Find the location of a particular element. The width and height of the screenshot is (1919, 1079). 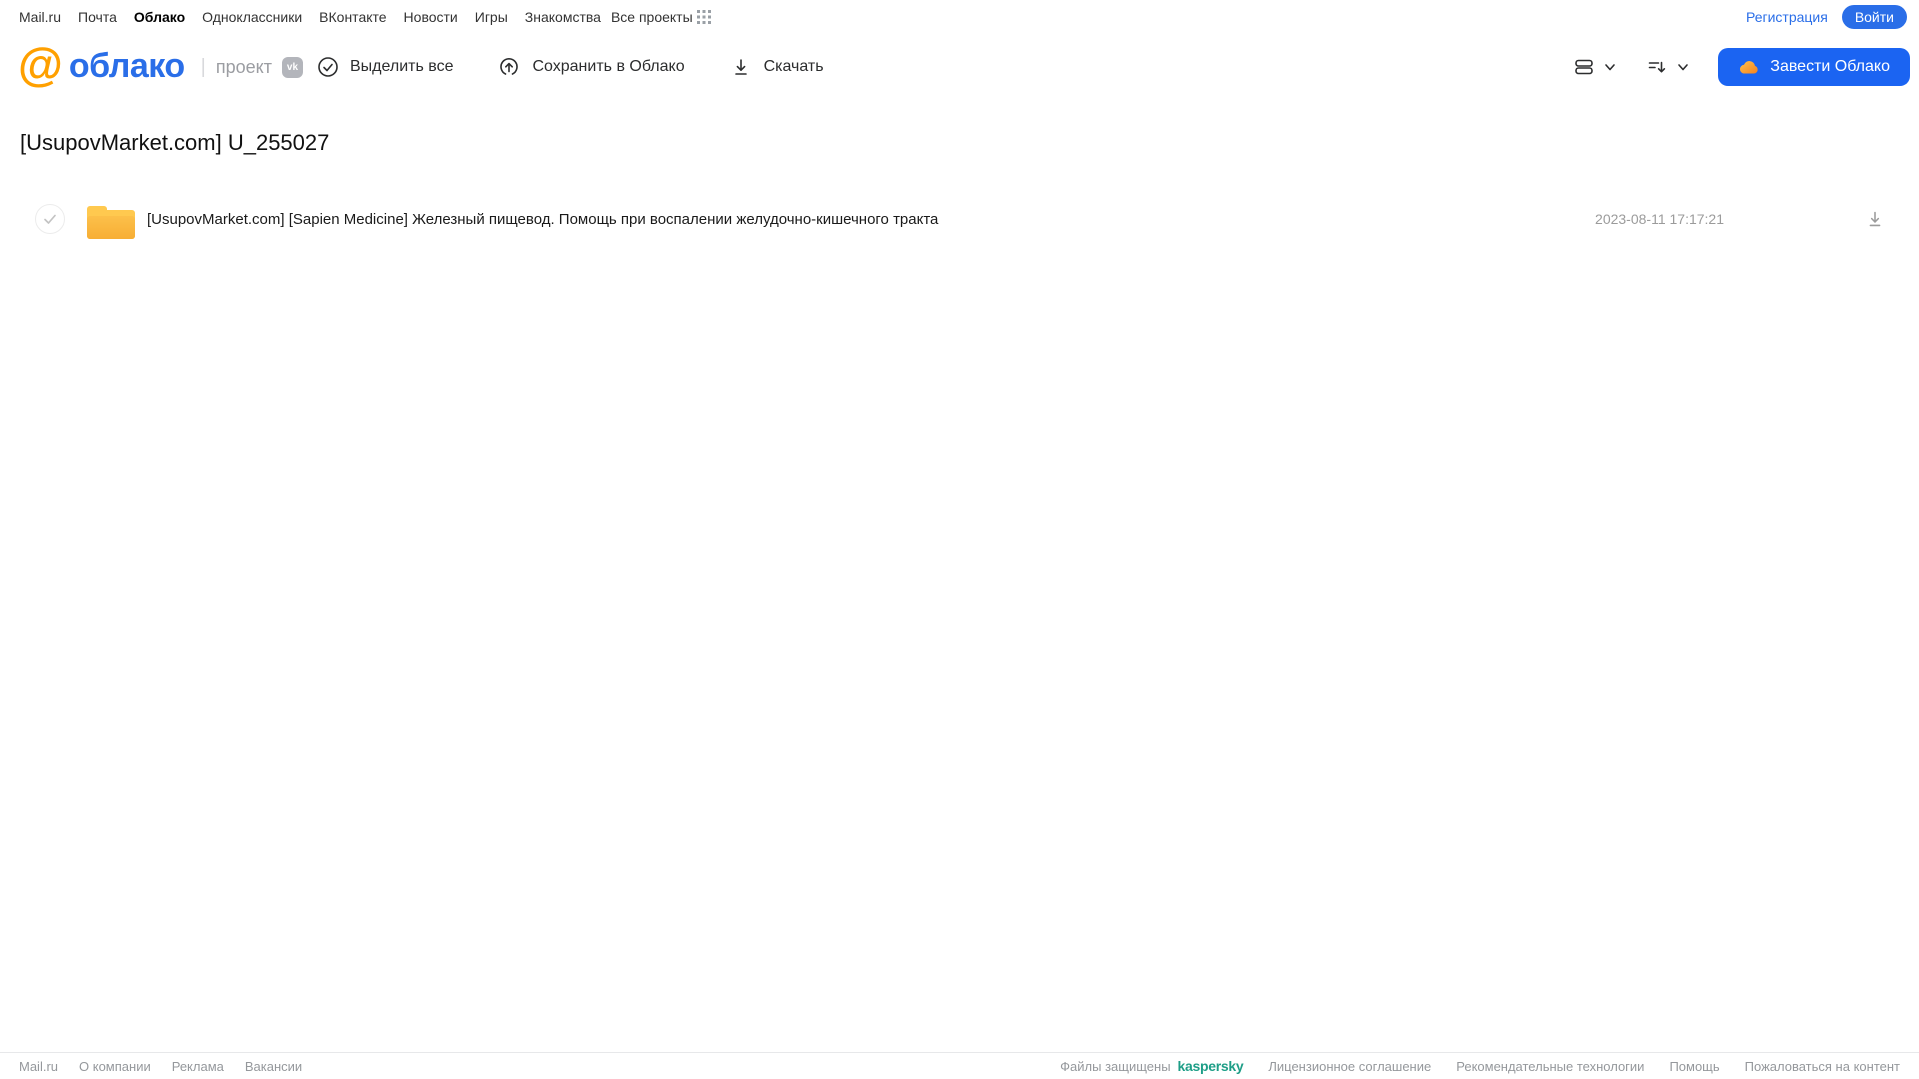

save-to-cloud-label: Сохранить в Облако is located at coordinates (608, 66).